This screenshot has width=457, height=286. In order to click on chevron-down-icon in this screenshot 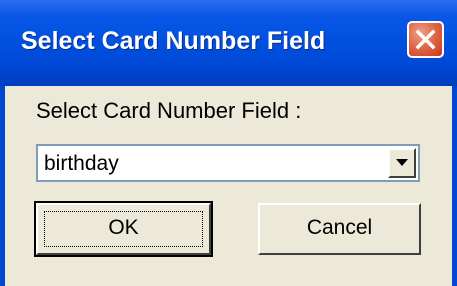, I will do `click(402, 162)`.